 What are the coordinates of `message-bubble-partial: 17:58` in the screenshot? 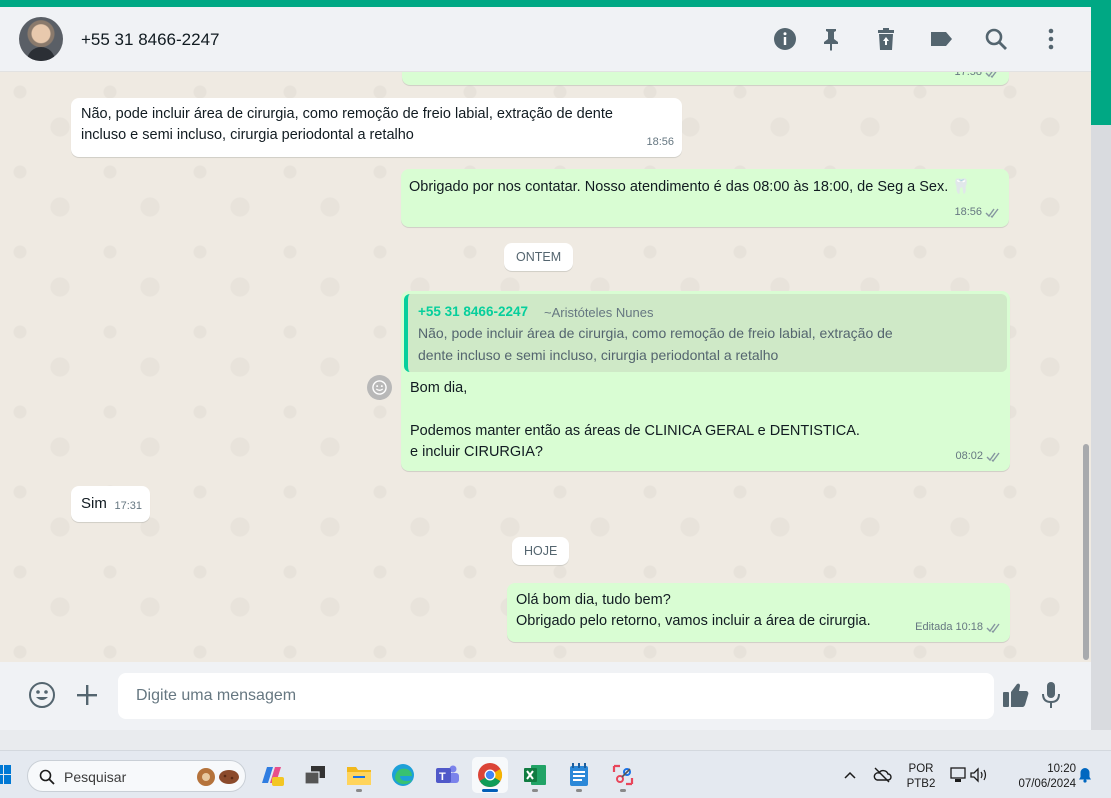 It's located at (705, 78).